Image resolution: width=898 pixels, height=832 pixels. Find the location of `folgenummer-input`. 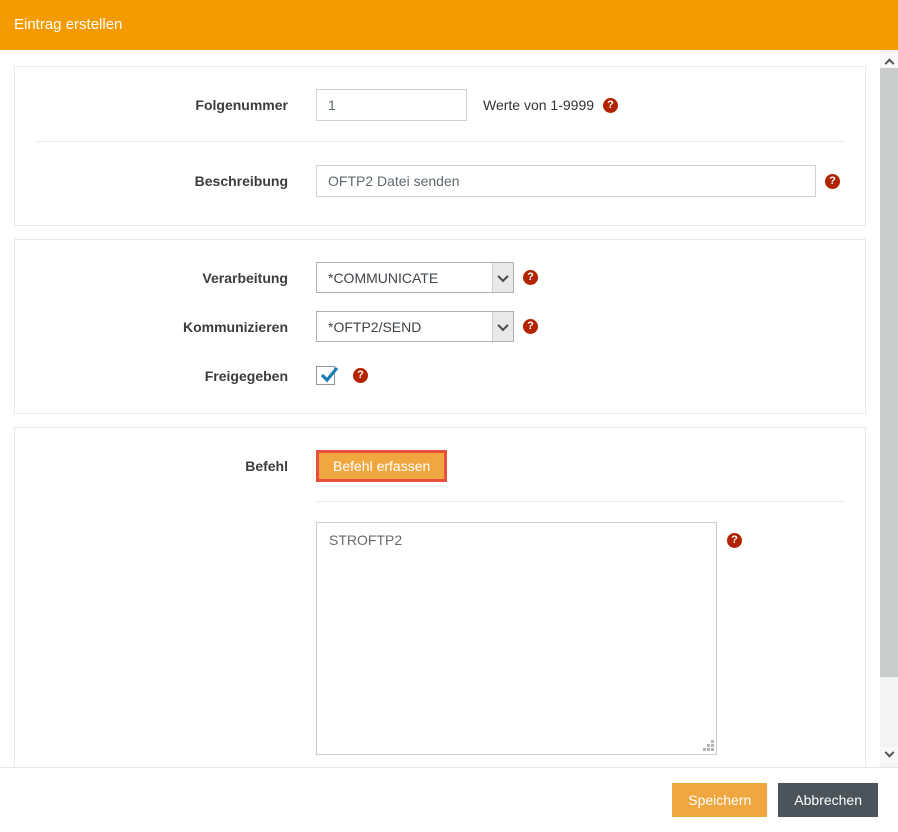

folgenummer-input is located at coordinates (391, 105).